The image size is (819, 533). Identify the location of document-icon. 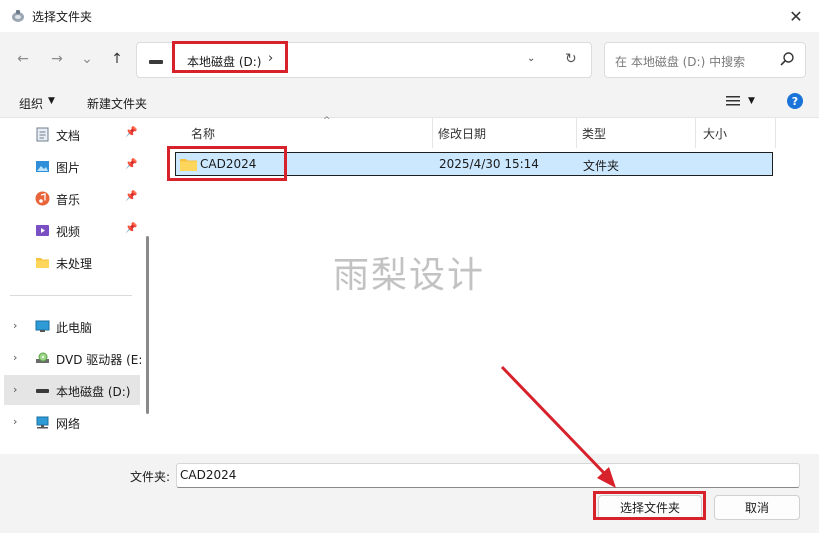
(42, 134).